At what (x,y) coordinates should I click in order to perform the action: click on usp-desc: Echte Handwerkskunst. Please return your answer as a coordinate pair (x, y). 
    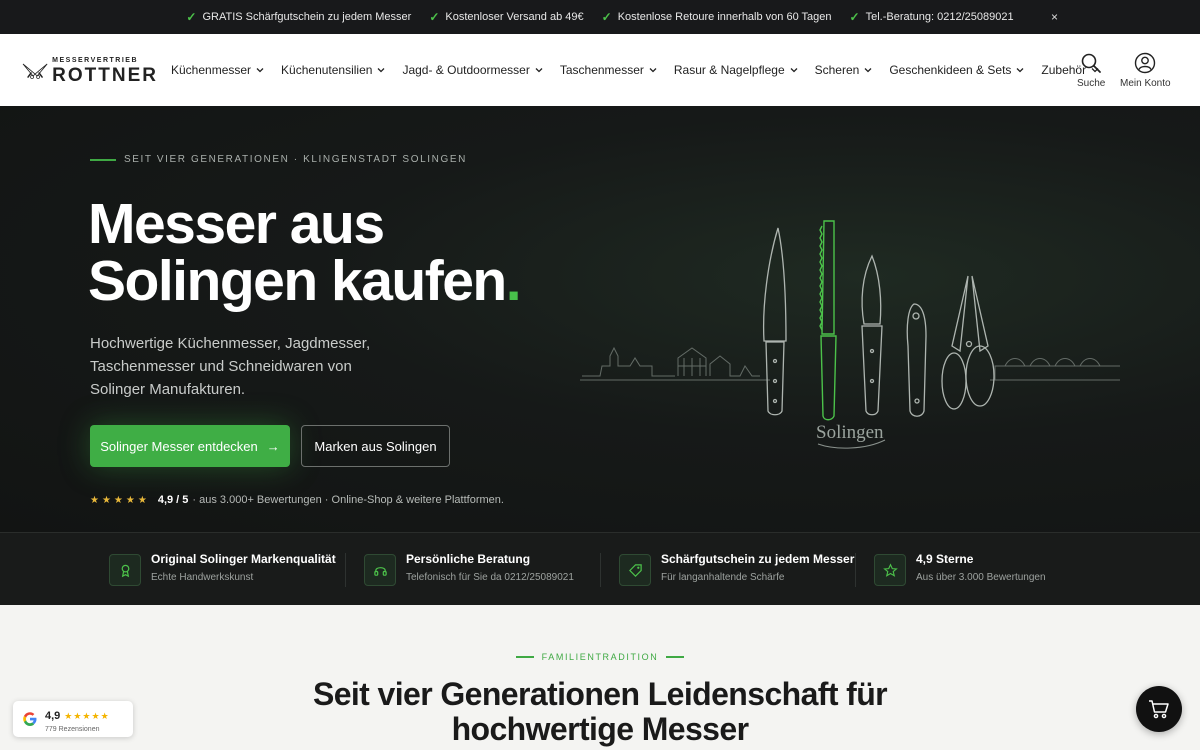
    Looking at the image, I should click on (202, 577).